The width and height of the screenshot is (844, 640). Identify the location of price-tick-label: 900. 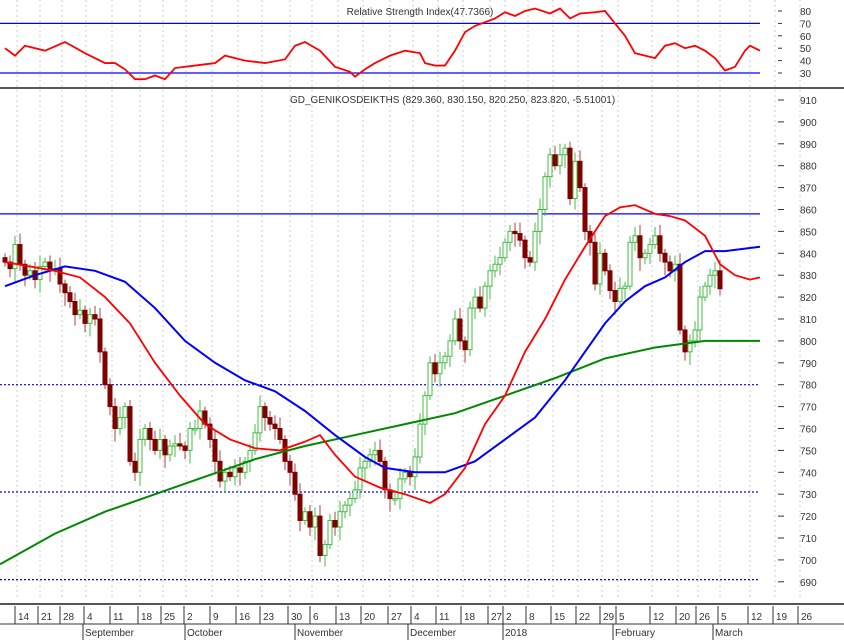
(808, 123).